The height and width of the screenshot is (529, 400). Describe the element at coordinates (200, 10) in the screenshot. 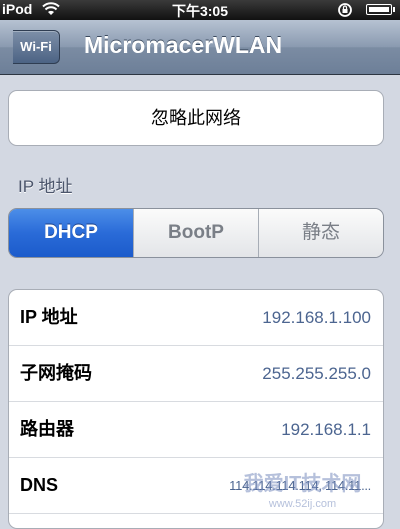

I see `status-bar: iPod 下午3:05` at that location.